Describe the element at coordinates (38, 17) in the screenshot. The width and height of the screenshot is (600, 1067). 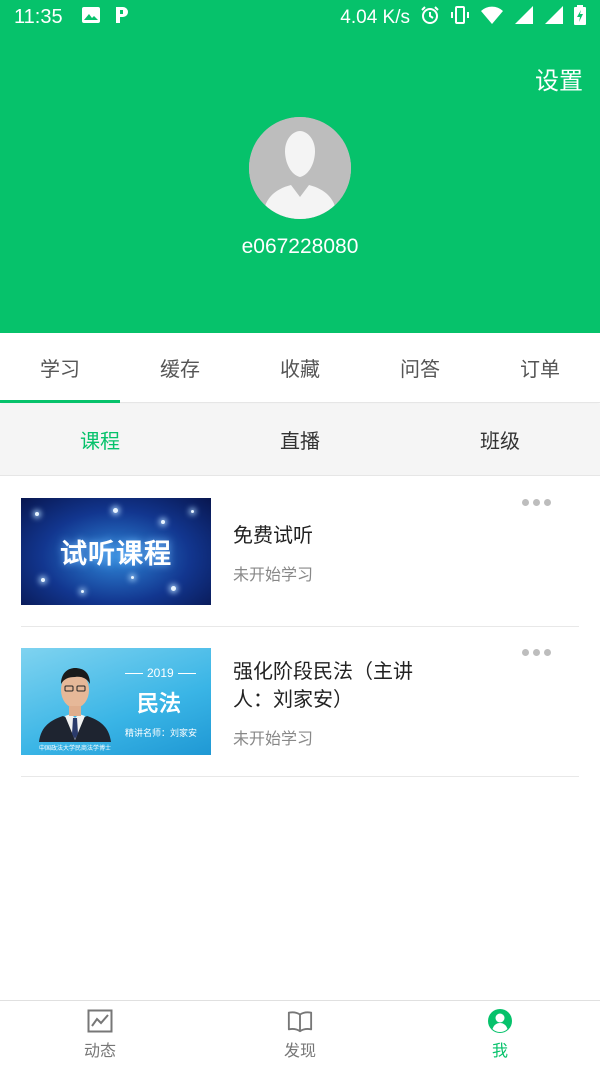
I see `status-time: 11:35` at that location.